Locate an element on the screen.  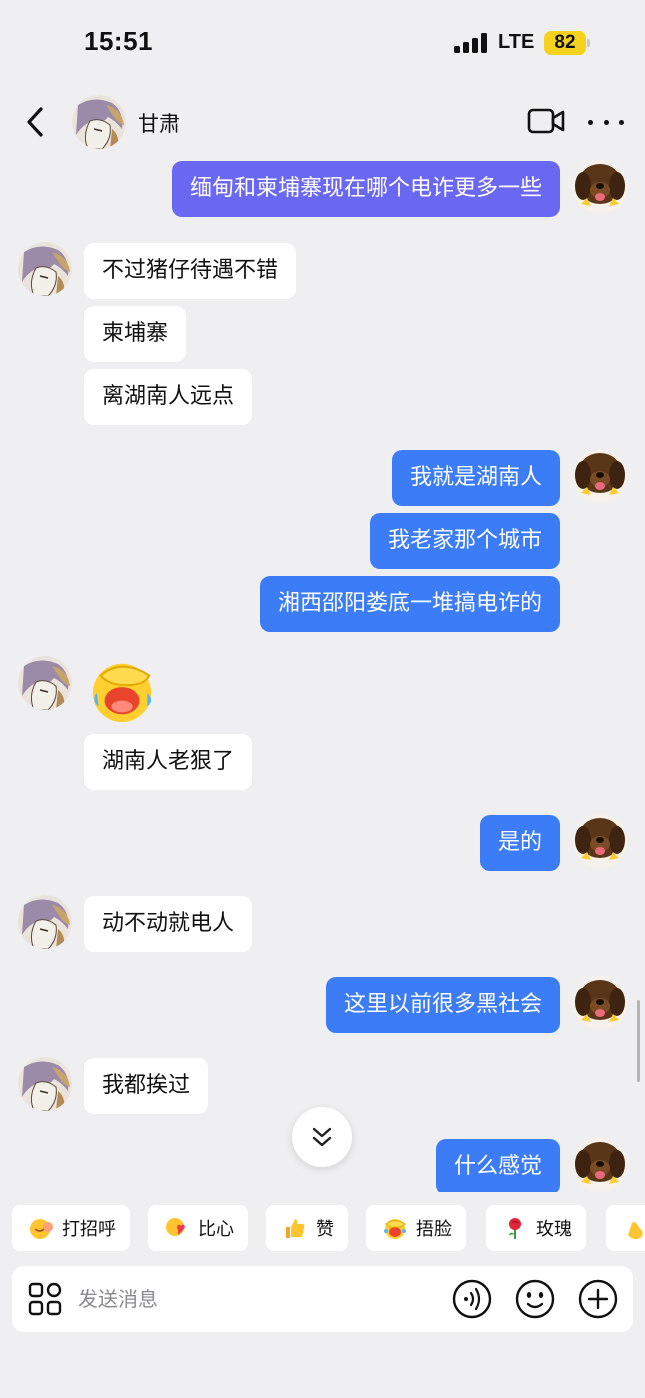
scrollbar is located at coordinates (638, 1041).